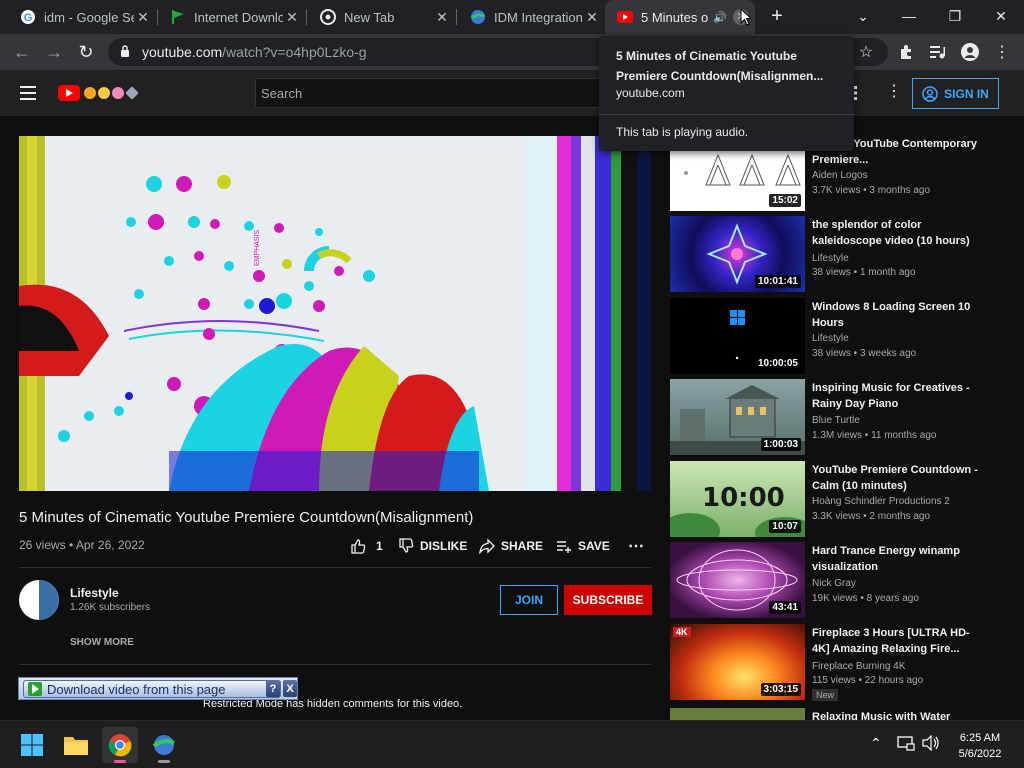 The image size is (1024, 768). I want to click on video-thumbnail: 1:00:03, so click(737, 417).